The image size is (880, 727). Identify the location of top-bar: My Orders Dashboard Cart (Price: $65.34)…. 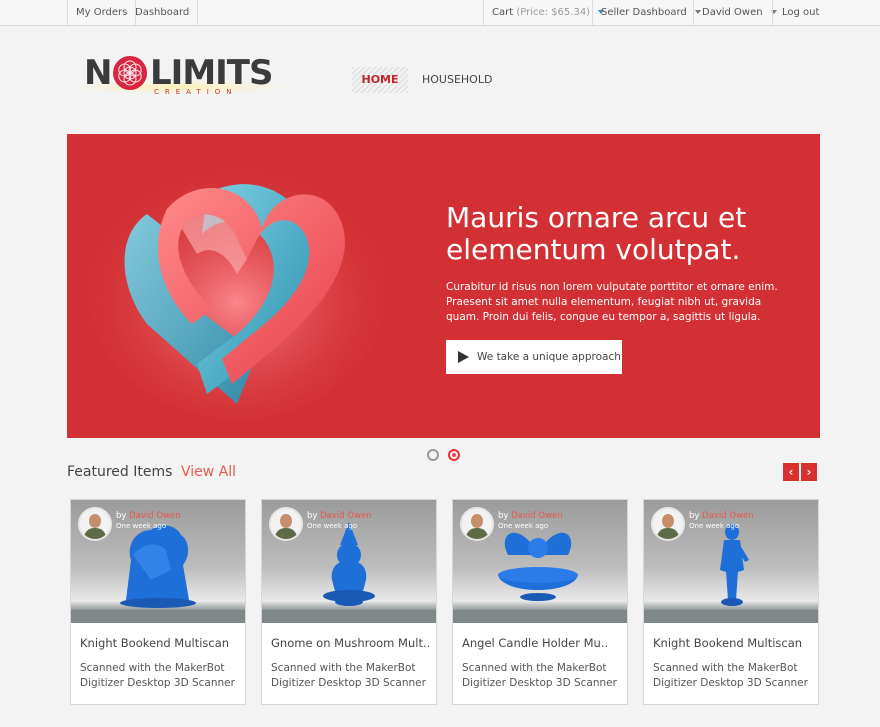
(440, 13).